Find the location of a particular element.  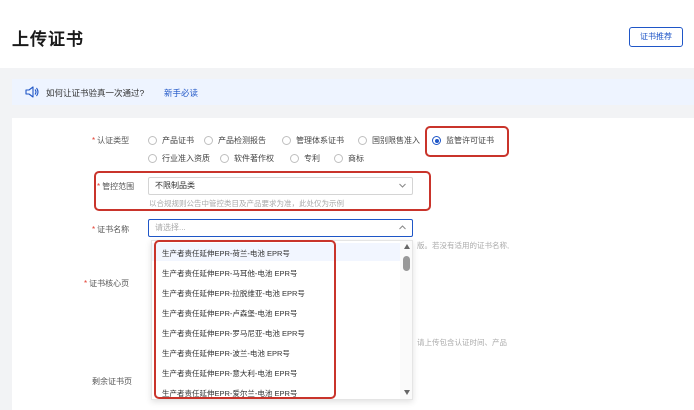

cert-name-label: * 证书名称 is located at coordinates (111, 229).